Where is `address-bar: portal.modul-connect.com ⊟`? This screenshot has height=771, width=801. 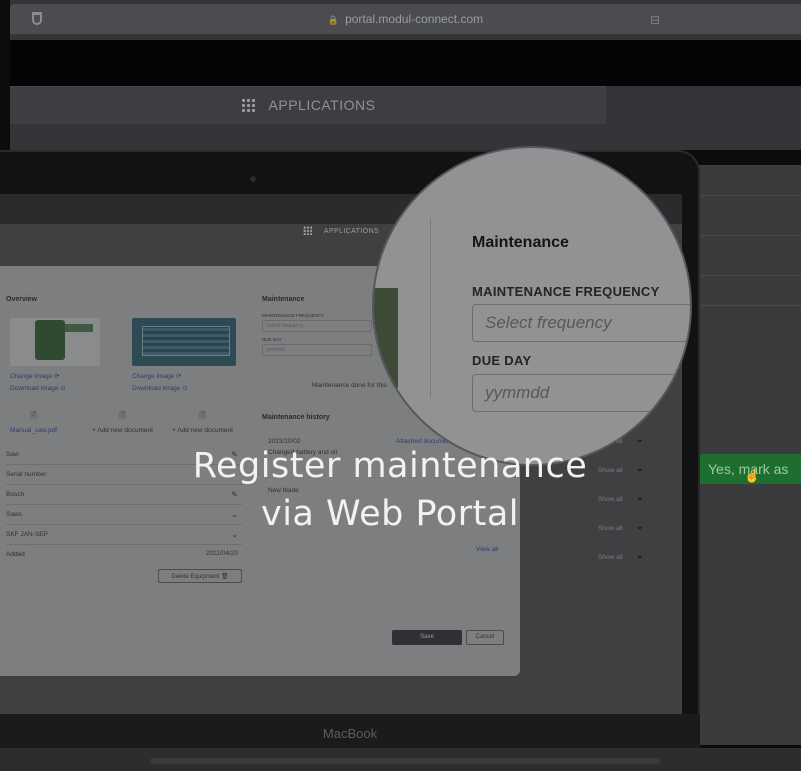 address-bar: portal.modul-connect.com ⊟ is located at coordinates (405, 19).